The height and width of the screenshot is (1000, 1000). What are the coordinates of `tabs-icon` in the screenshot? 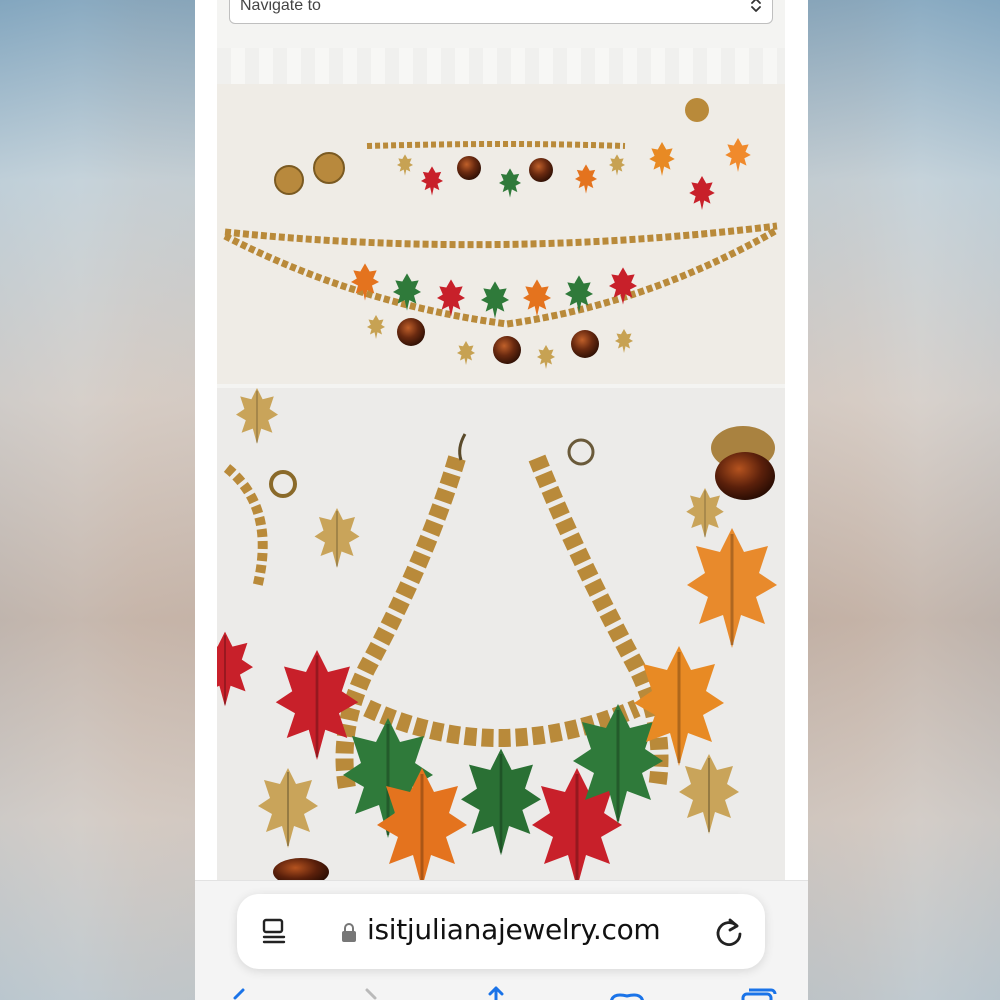 It's located at (759, 993).